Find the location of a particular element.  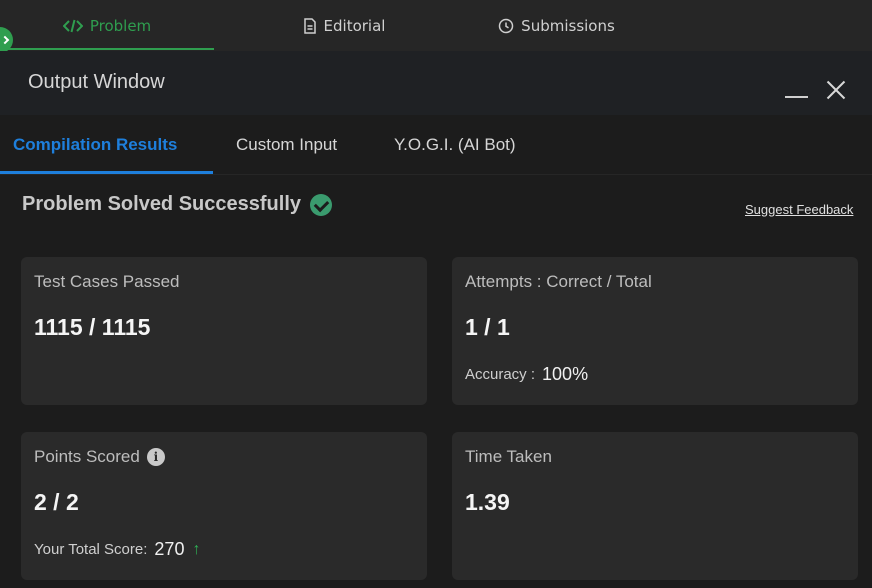

tab-compilation-results: Compilation Results is located at coordinates (95, 145).